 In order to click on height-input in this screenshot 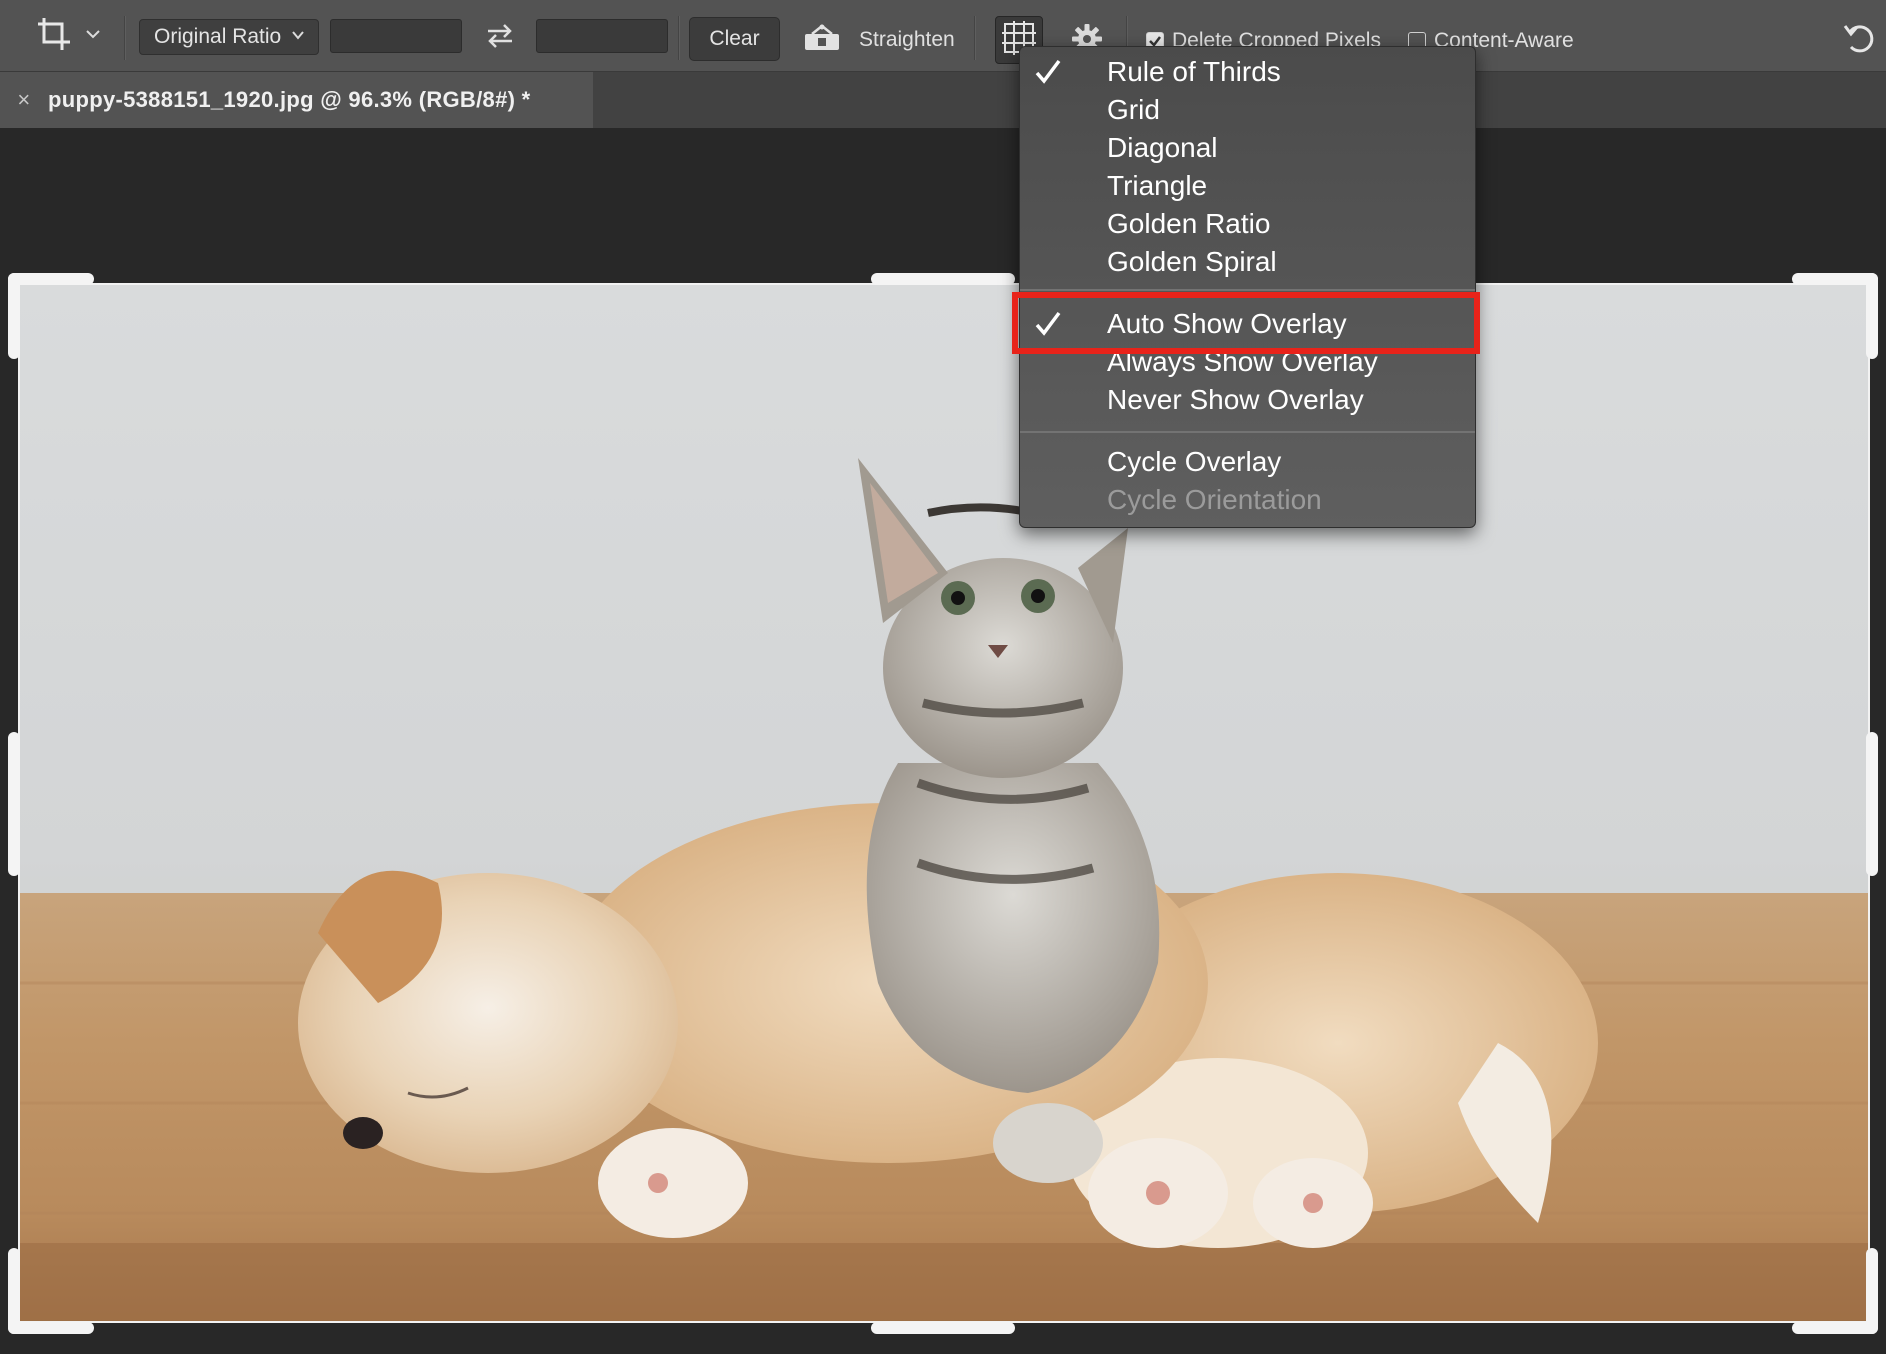, I will do `click(602, 36)`.